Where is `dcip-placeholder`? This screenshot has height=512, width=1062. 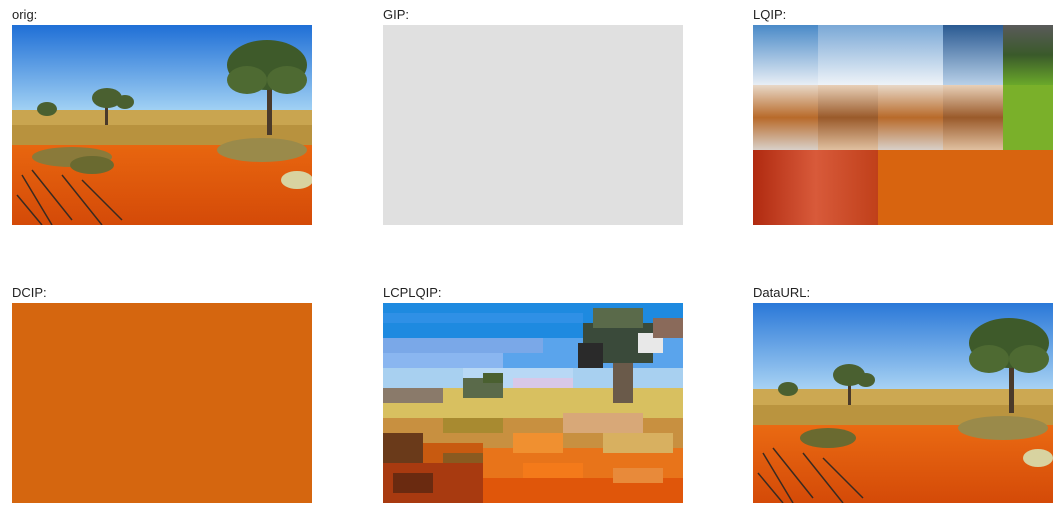 dcip-placeholder is located at coordinates (162, 403).